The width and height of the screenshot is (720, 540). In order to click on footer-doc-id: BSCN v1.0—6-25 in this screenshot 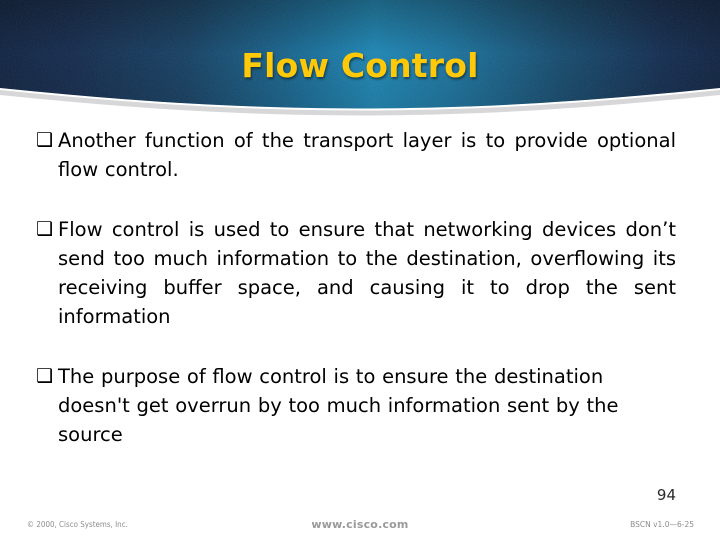, I will do `click(662, 524)`.